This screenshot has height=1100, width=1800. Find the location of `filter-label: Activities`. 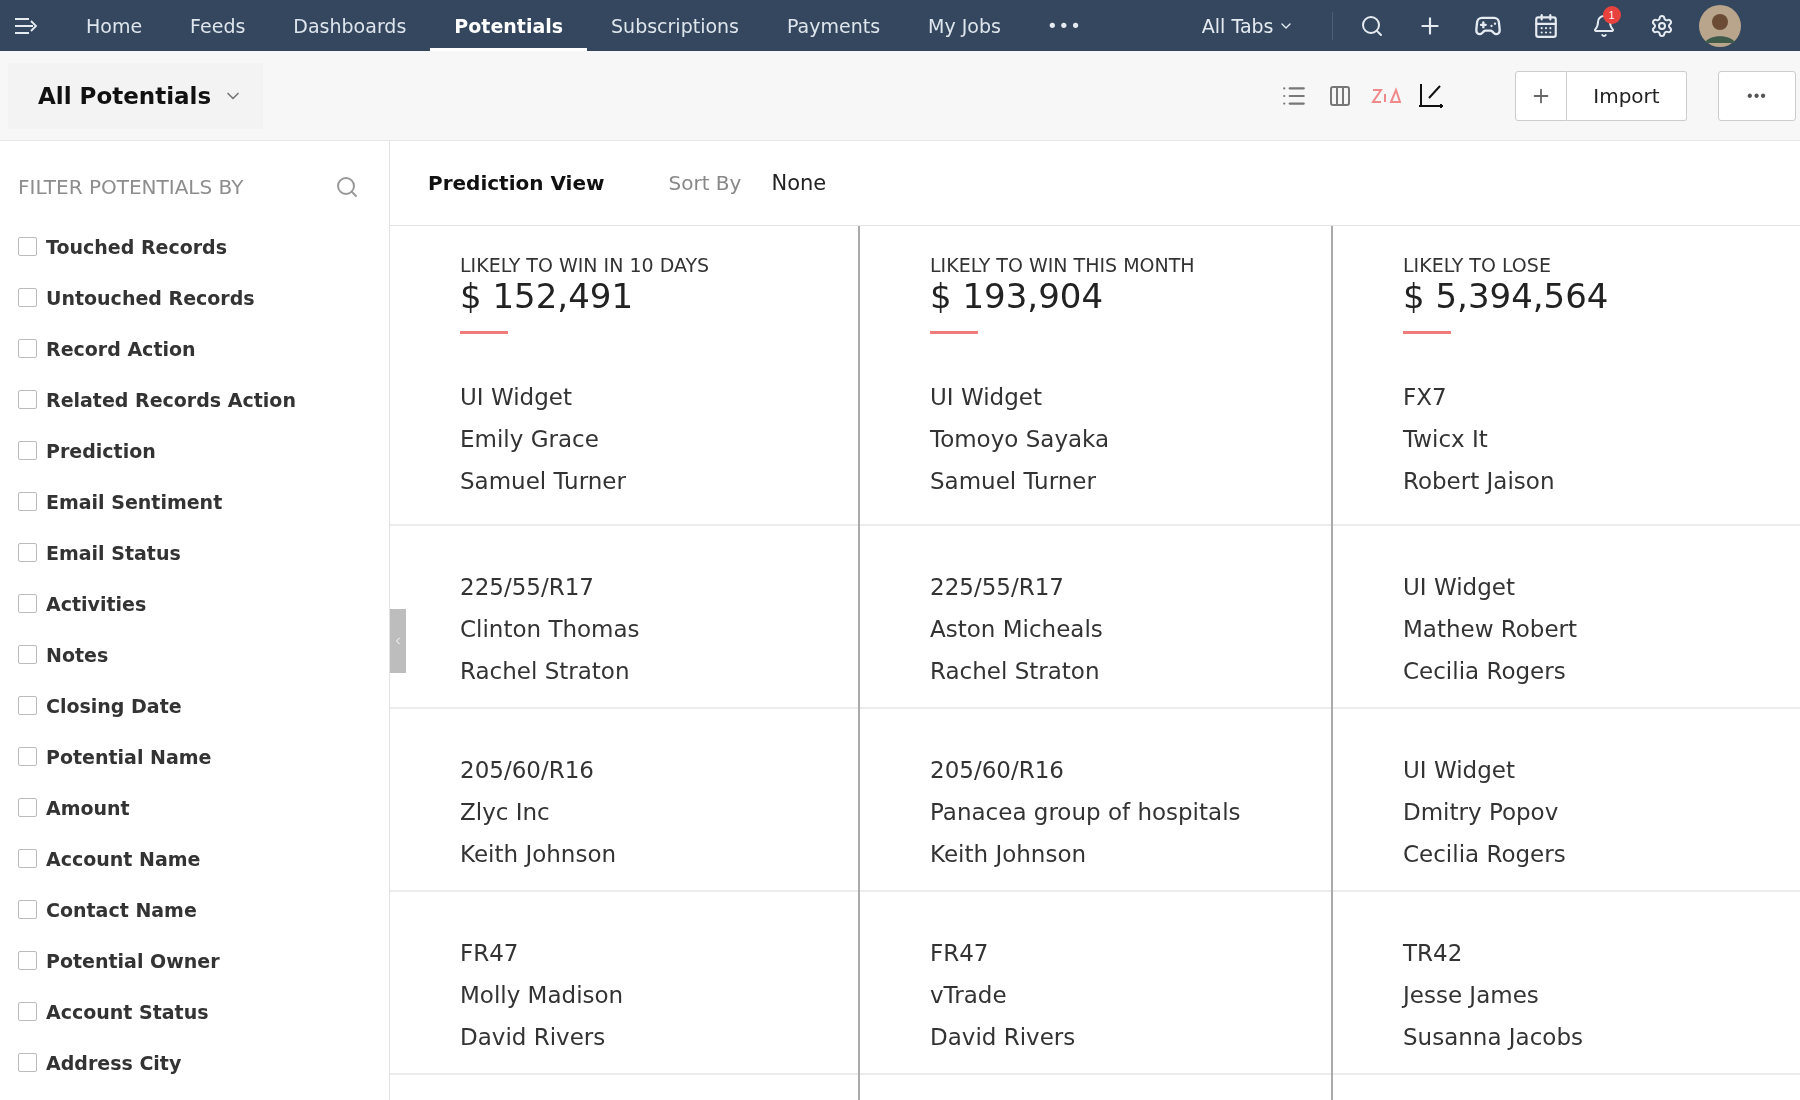

filter-label: Activities is located at coordinates (96, 603).